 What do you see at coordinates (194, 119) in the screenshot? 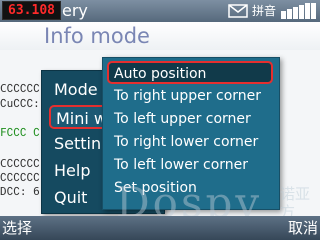
I see `submenu-item-left-upper: To left upper corner` at bounding box center [194, 119].